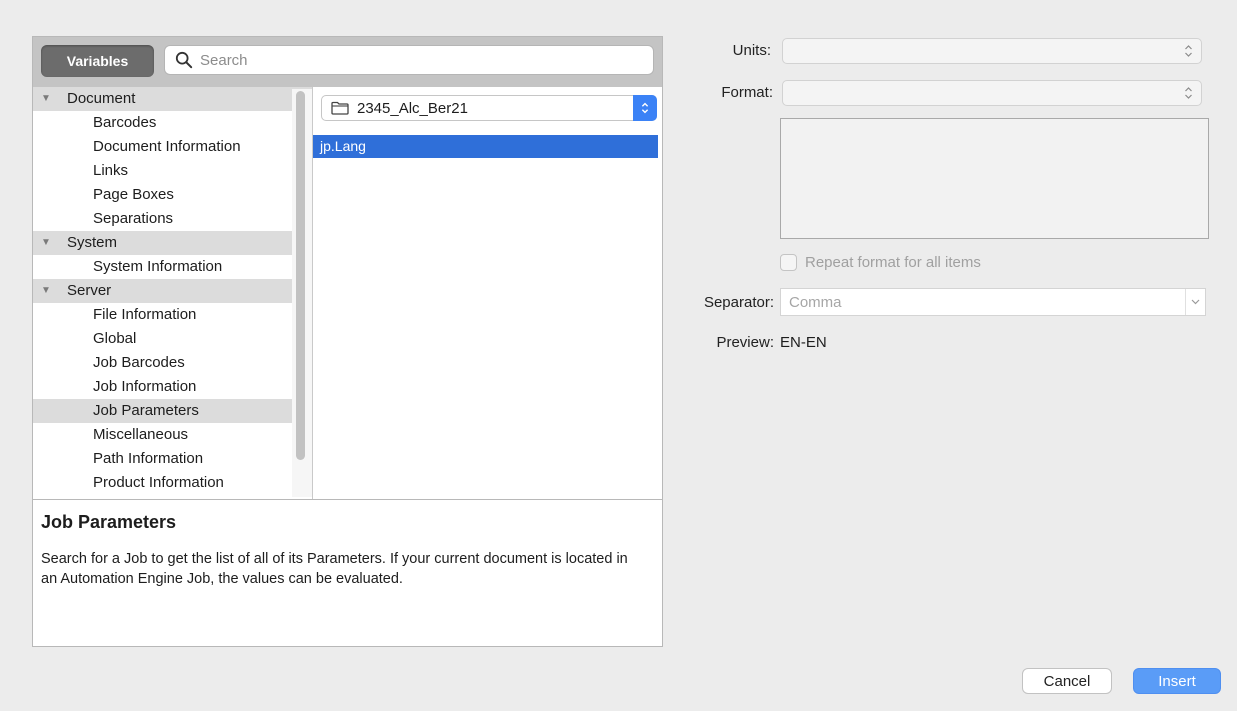 This screenshot has height=711, width=1237. I want to click on tree-item: Job Information, so click(172, 387).